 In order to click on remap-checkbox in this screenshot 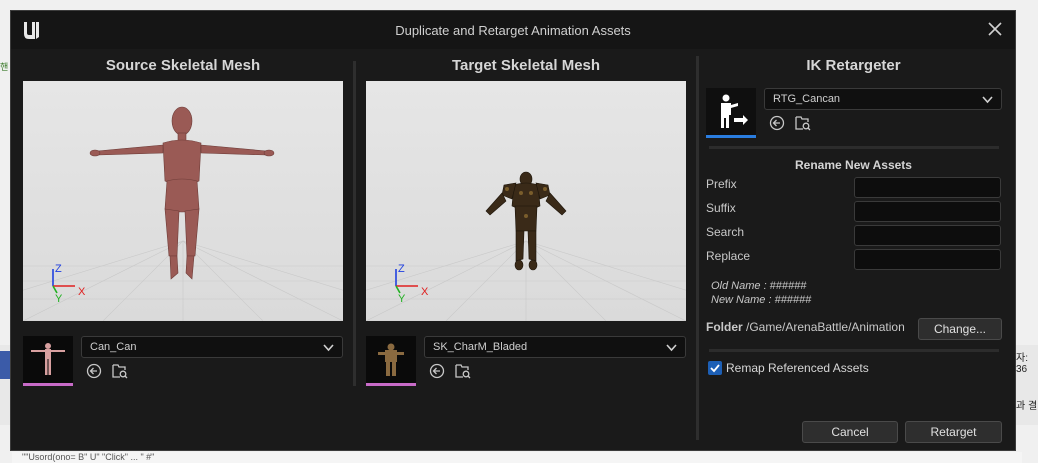, I will do `click(715, 368)`.